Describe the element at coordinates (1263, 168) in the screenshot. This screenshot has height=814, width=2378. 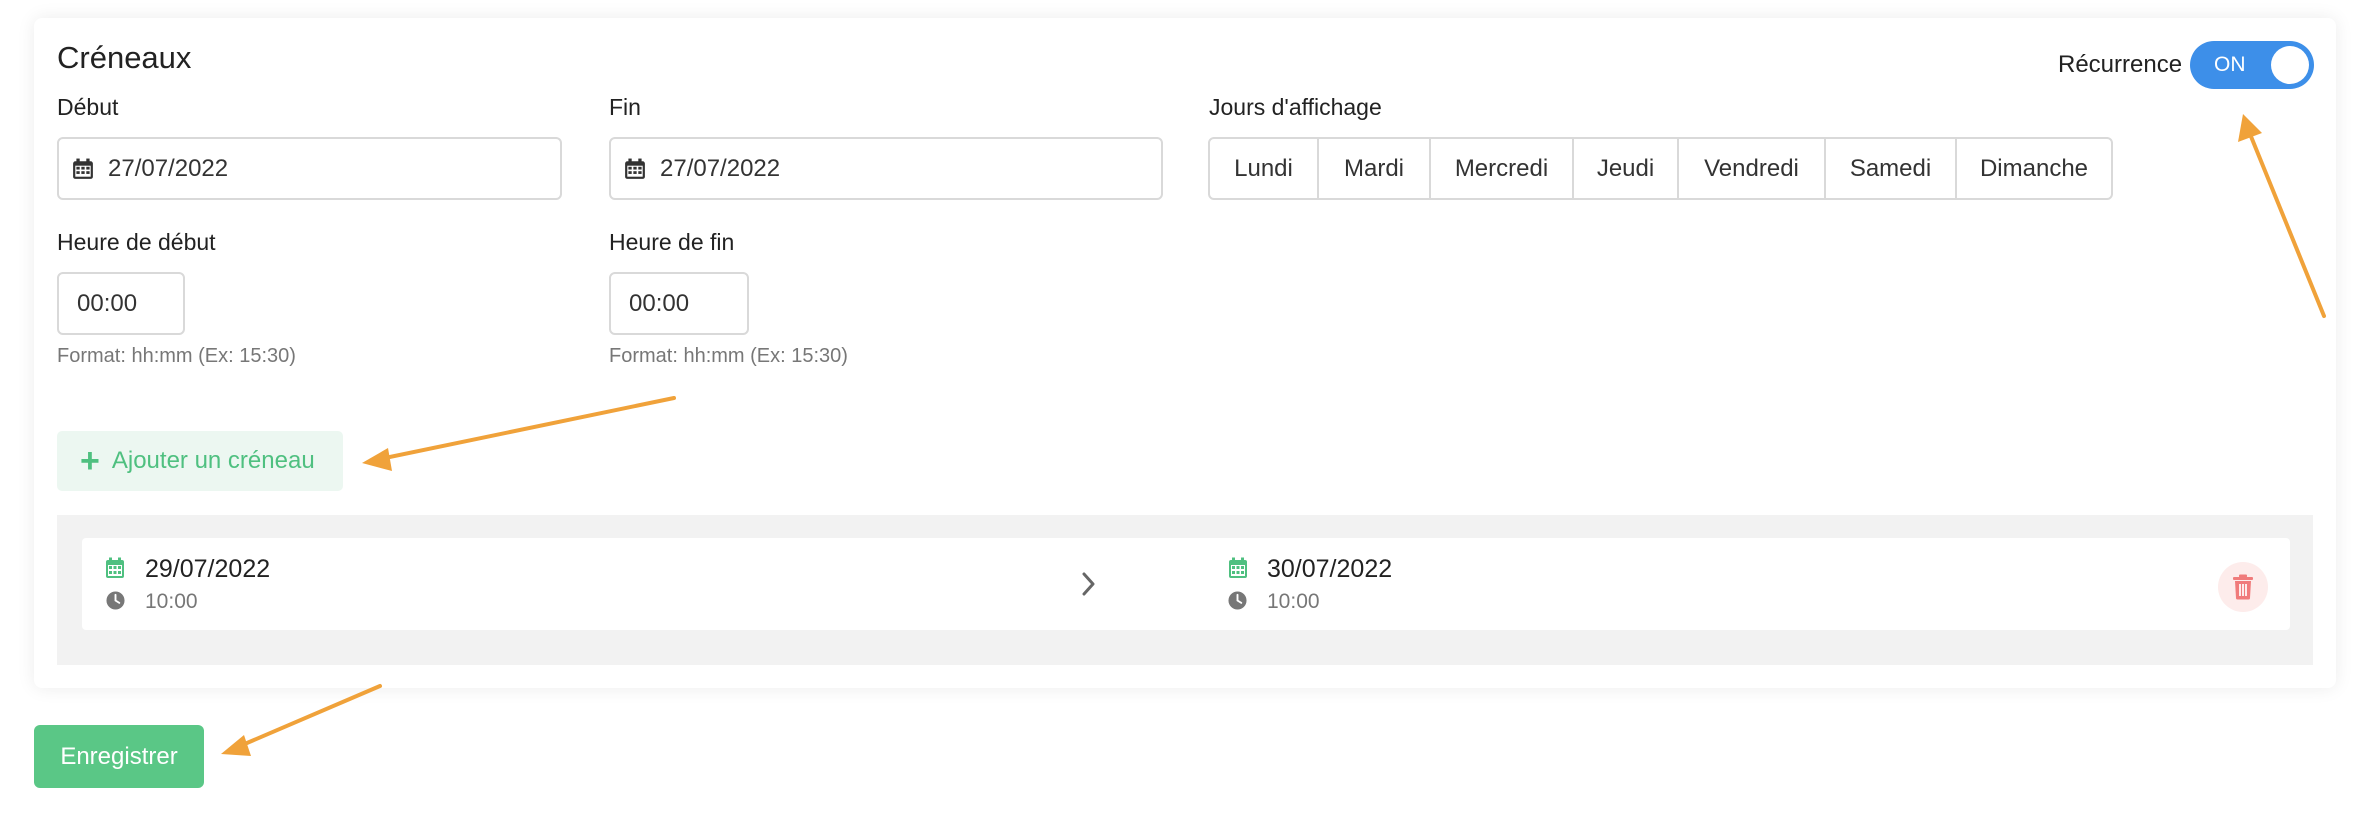
I see `day-button-lundi: Lundi` at that location.